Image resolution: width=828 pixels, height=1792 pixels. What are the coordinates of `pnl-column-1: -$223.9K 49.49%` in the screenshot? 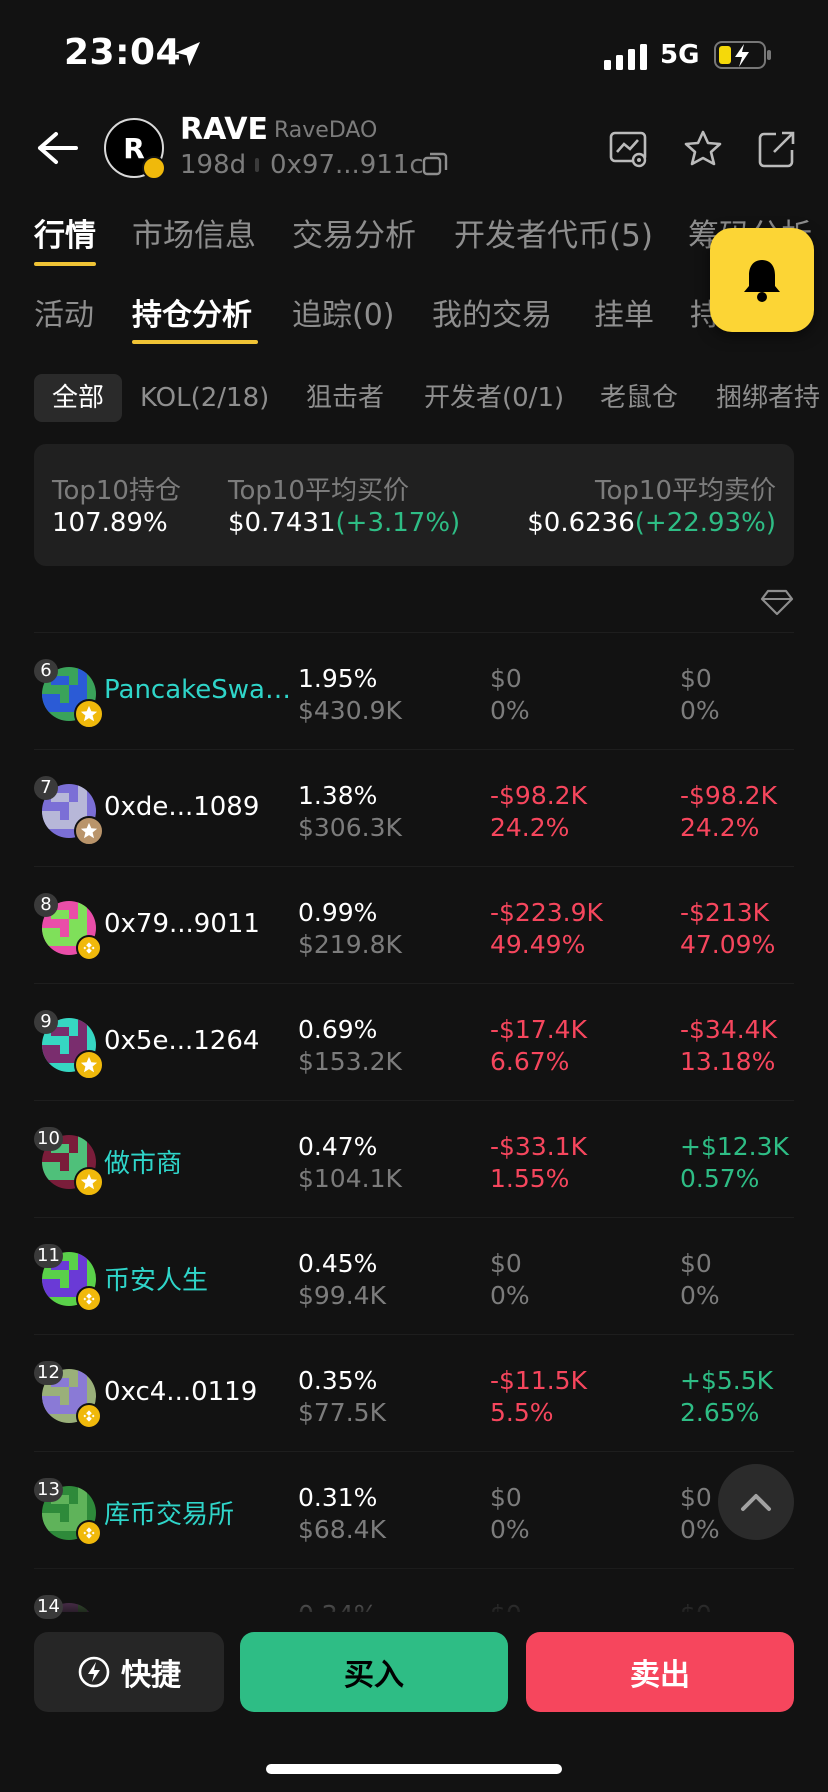 It's located at (546, 929).